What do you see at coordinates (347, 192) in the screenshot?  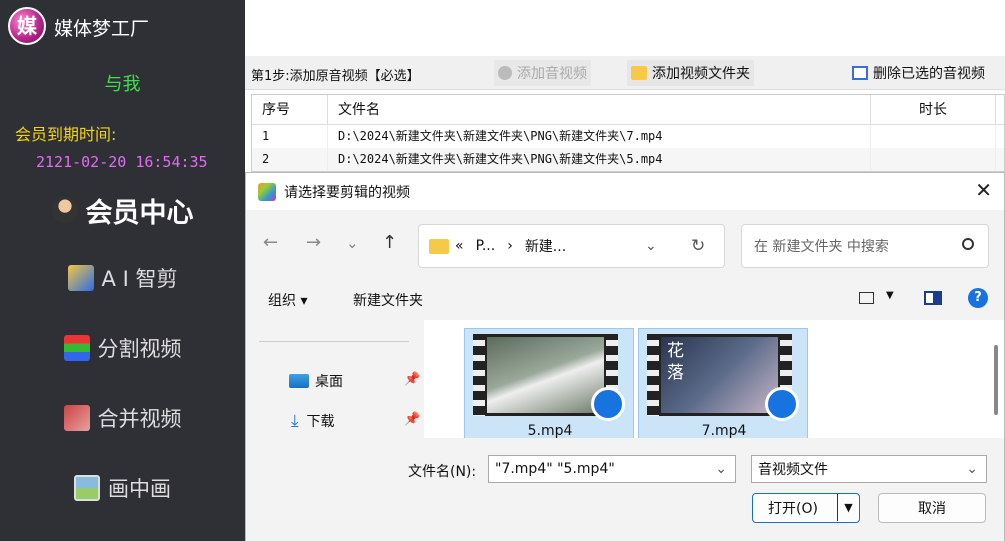 I see `dialog-title: 请选择要剪辑的视频` at bounding box center [347, 192].